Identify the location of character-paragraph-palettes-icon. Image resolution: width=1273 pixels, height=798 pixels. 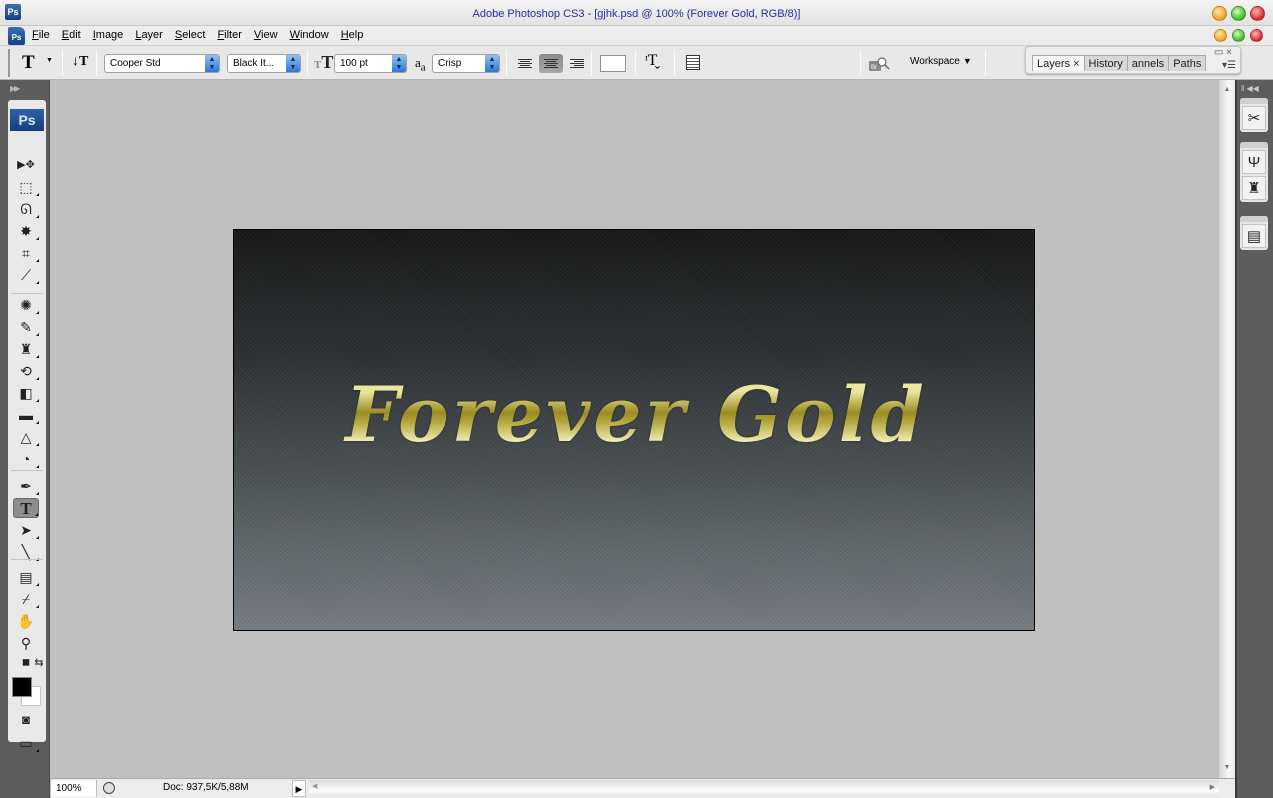
(693, 62).